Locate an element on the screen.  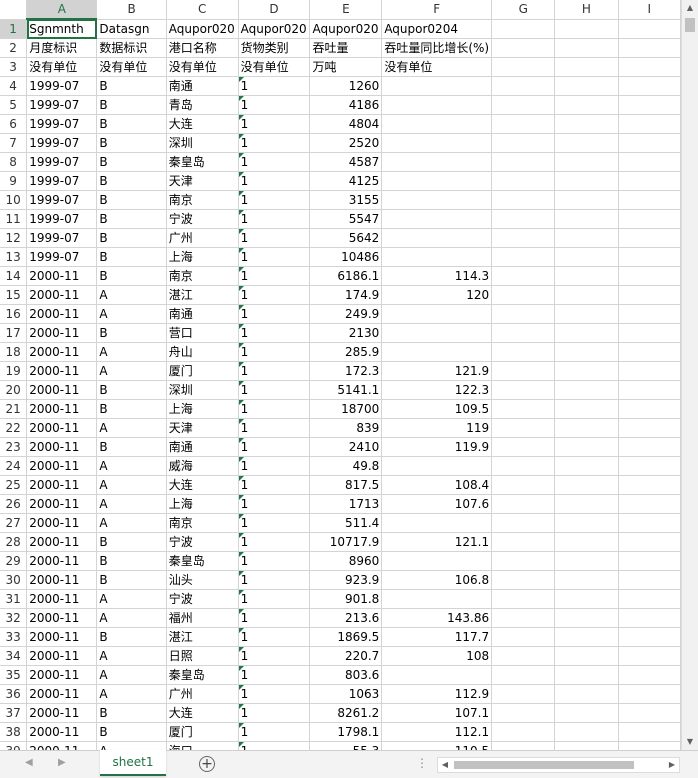
cell-a34: 2000-11 is located at coordinates (62, 656).